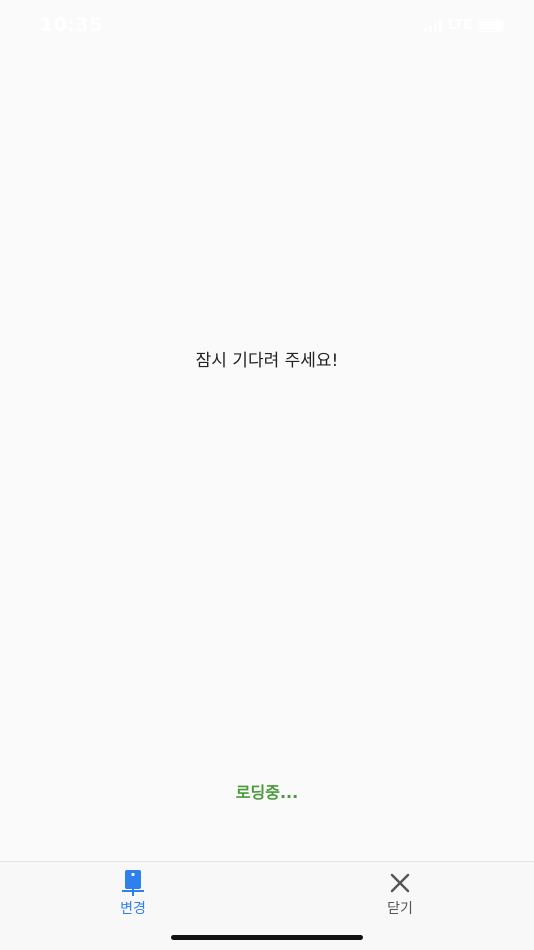 The width and height of the screenshot is (534, 950). Describe the element at coordinates (400, 909) in the screenshot. I see `tab-close-label: 닫기` at that location.